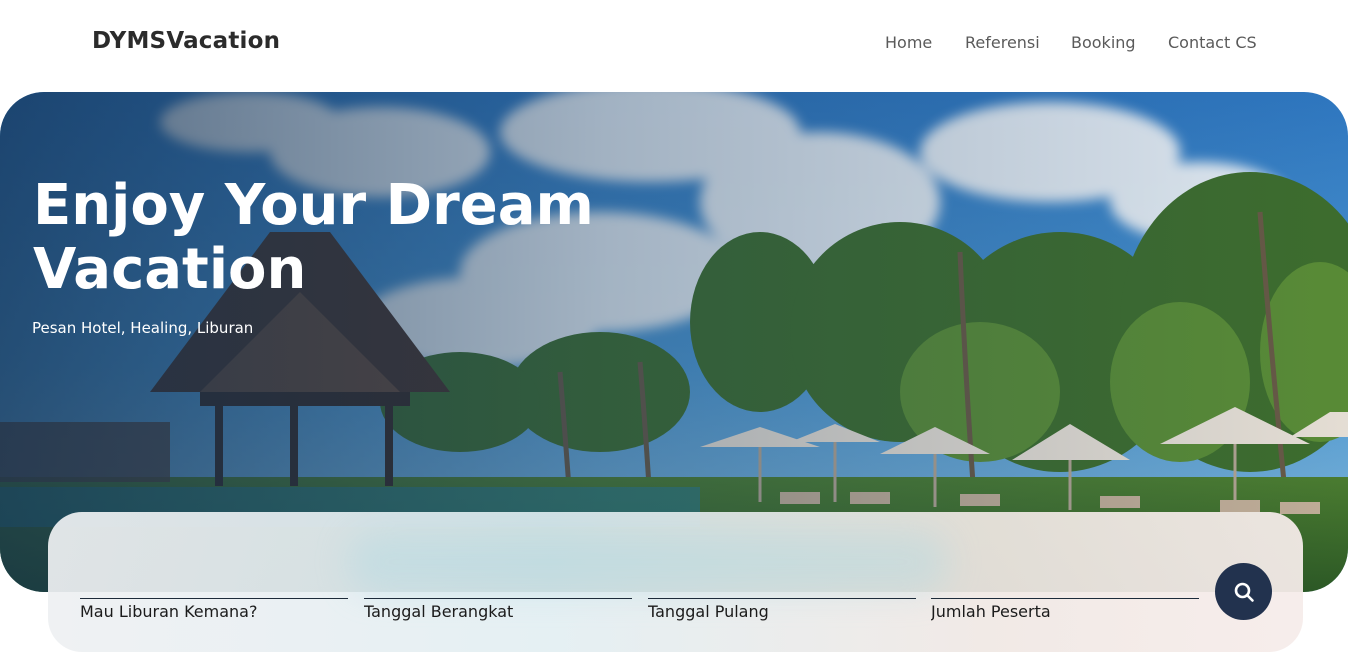  I want to click on search-icon, so click(1244, 592).